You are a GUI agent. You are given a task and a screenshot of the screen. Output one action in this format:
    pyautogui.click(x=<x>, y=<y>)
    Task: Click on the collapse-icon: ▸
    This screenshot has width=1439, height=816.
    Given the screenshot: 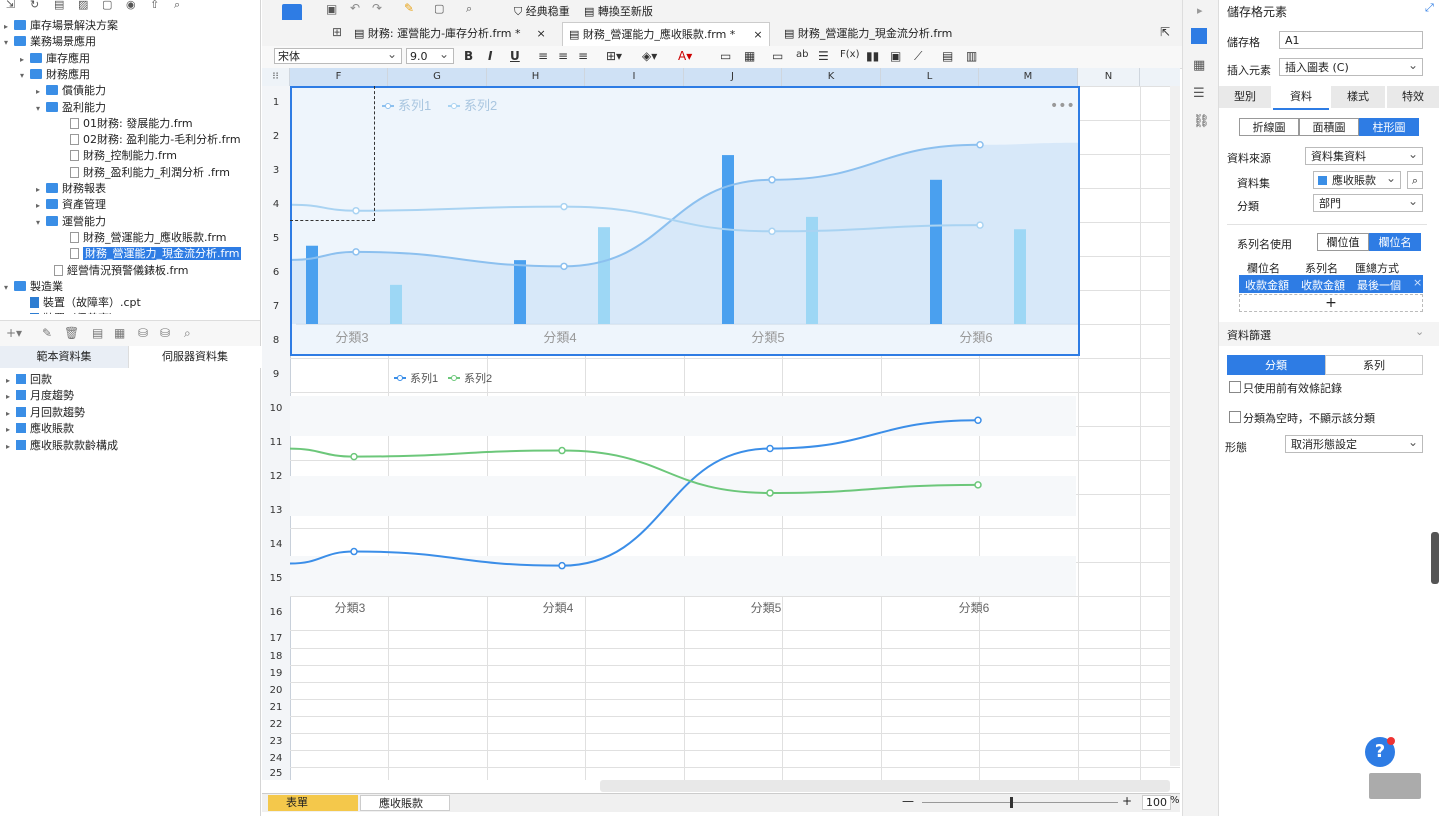 What is the action you would take?
    pyautogui.click(x=1200, y=10)
    